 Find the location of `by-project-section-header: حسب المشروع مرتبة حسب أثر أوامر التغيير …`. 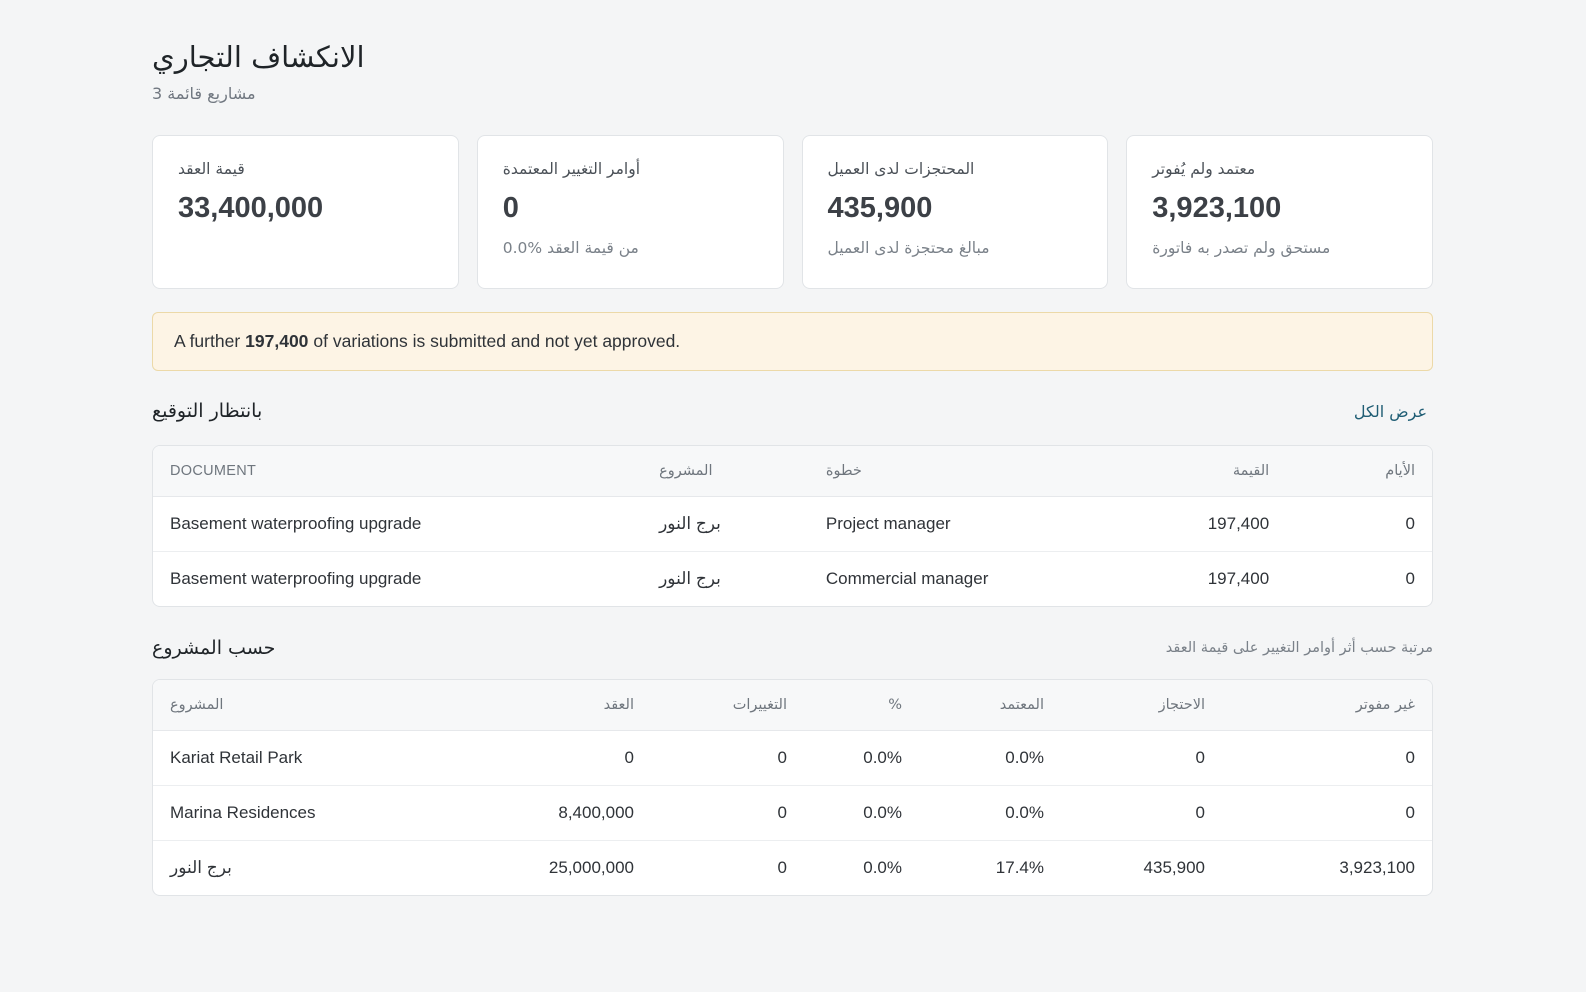

by-project-section-header: حسب المشروع مرتبة حسب أثر أوامر التغيير … is located at coordinates (792, 648).